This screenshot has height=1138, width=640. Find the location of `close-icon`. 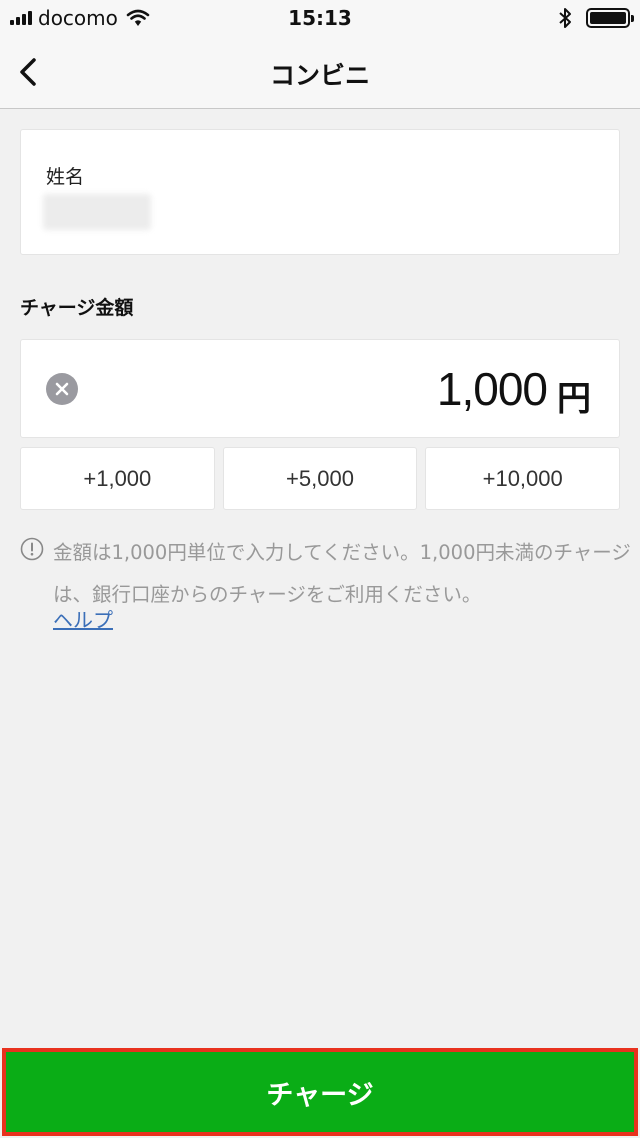

close-icon is located at coordinates (62, 389).